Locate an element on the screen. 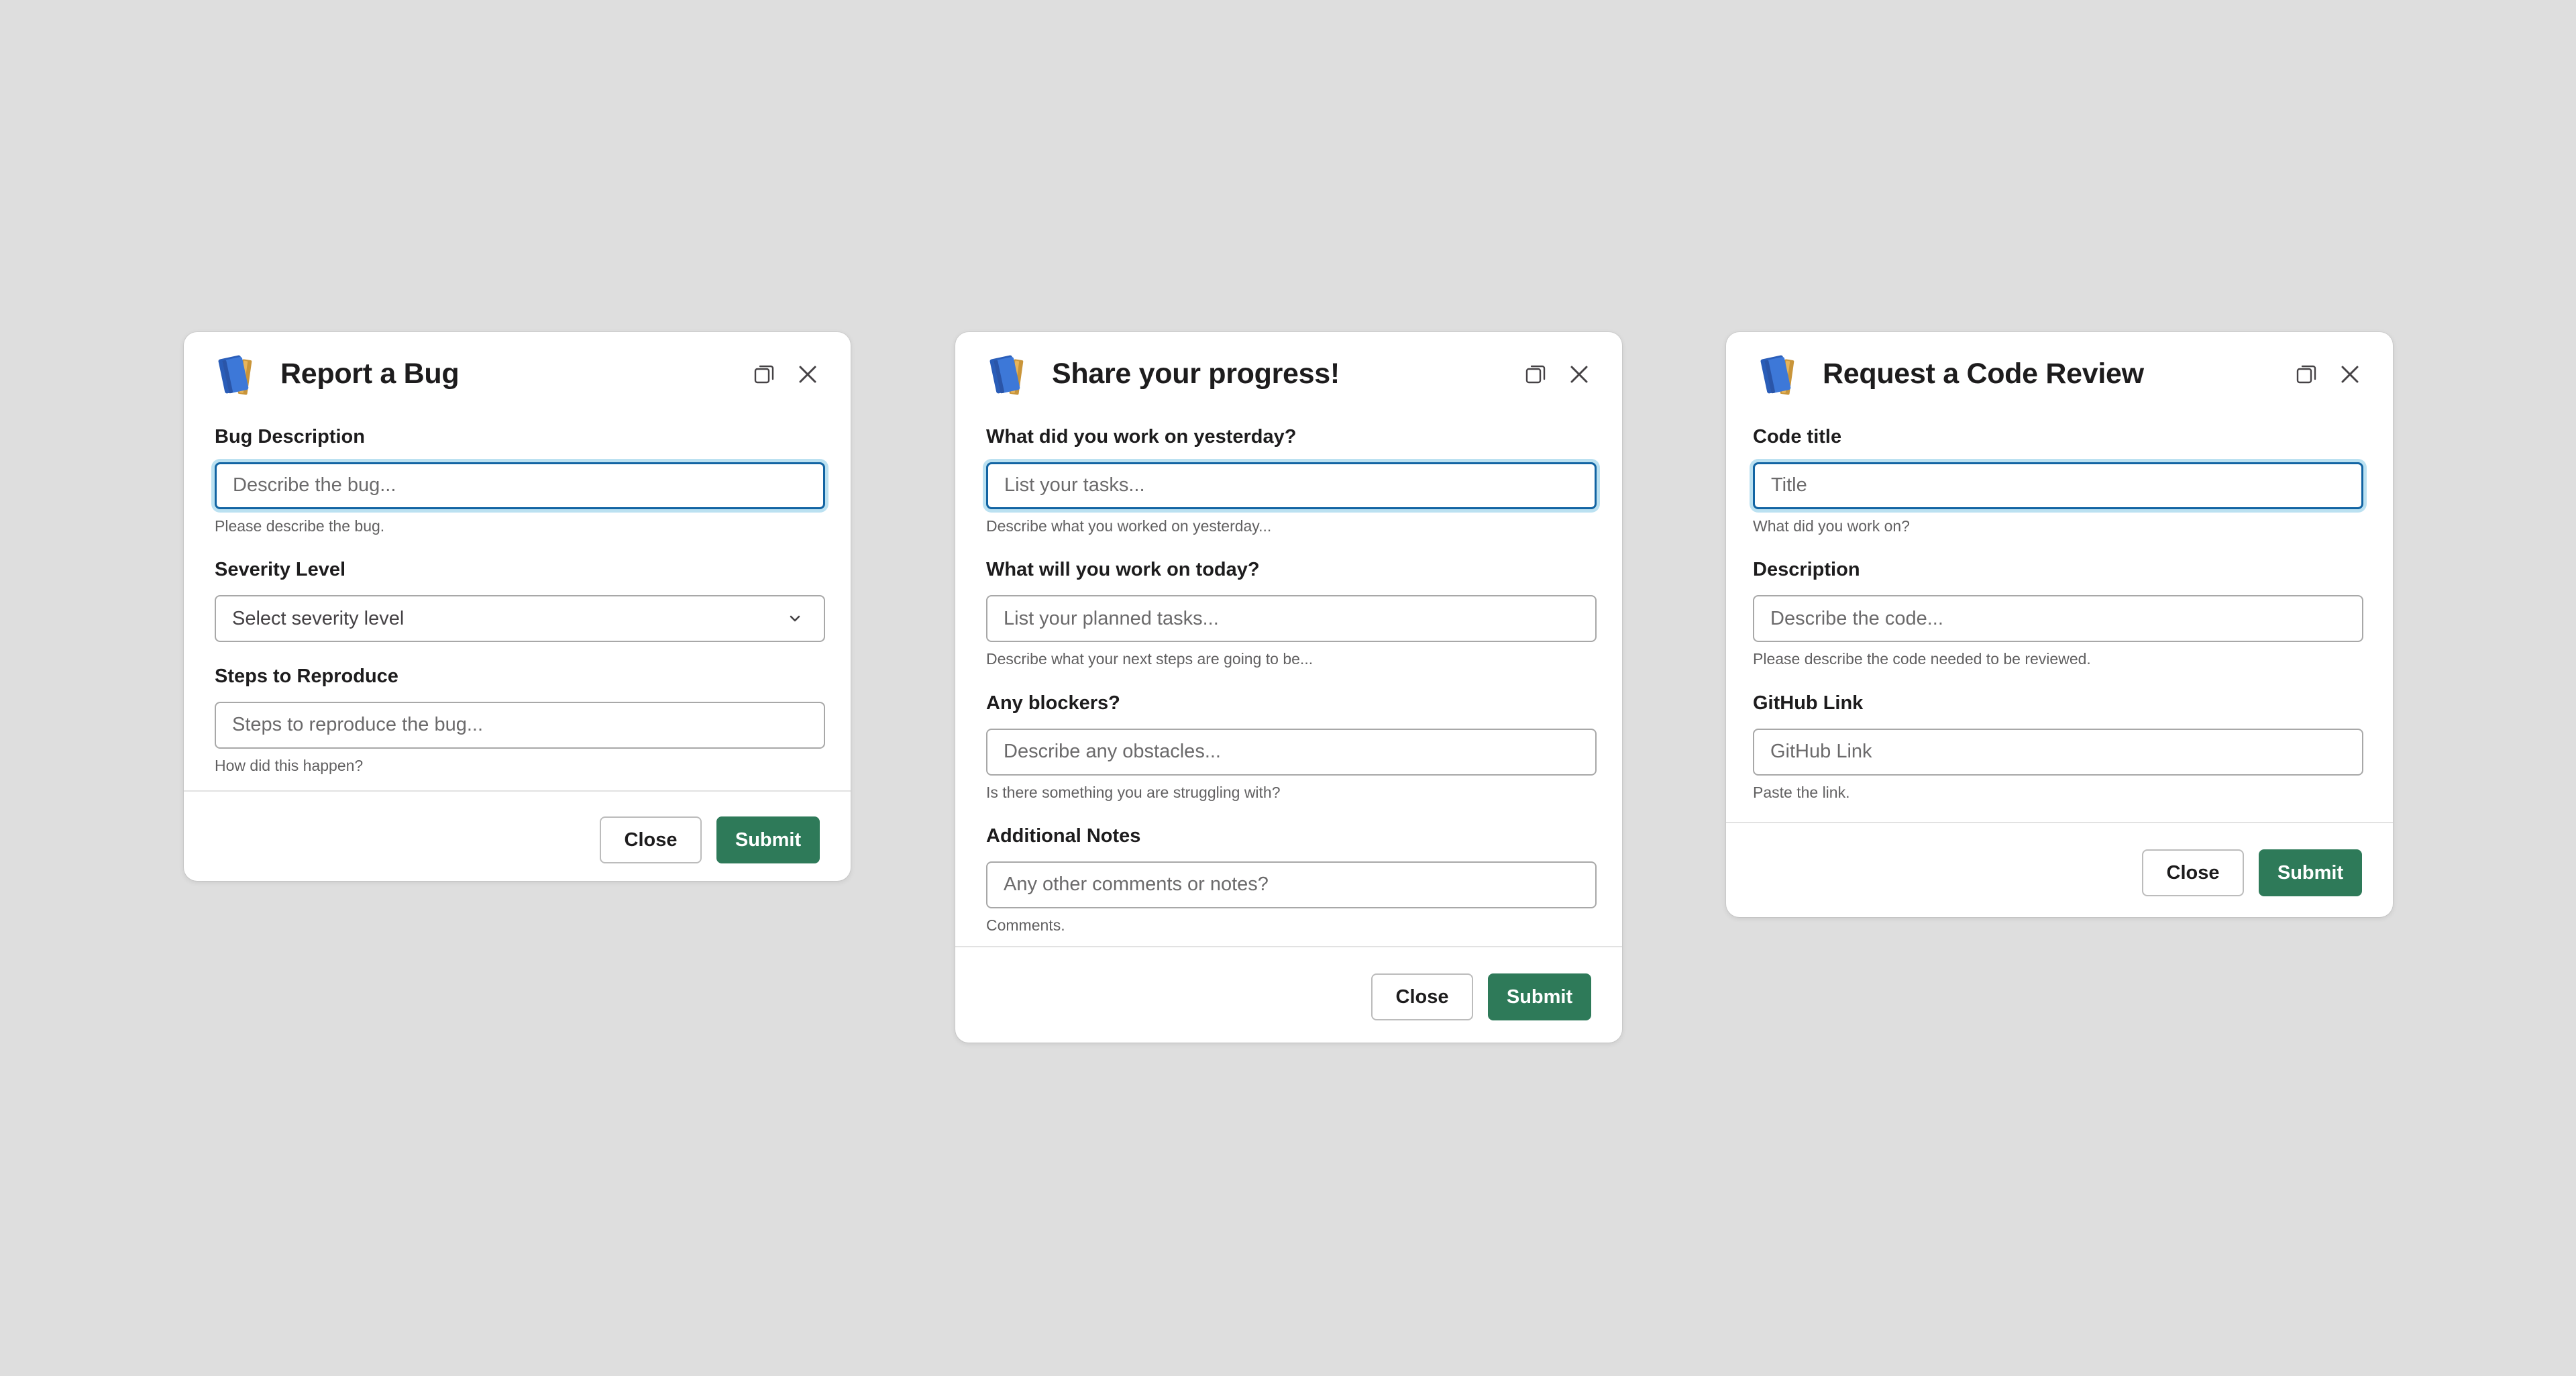  additional-notes-hint: Comments. is located at coordinates (1025, 925).